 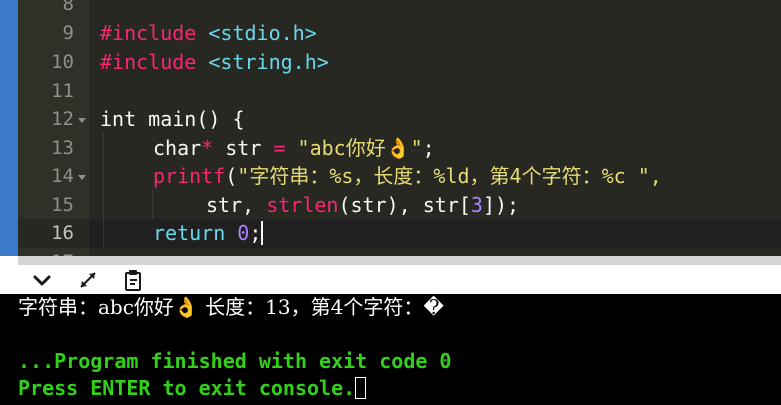 What do you see at coordinates (262, 233) in the screenshot?
I see `text-cursor` at bounding box center [262, 233].